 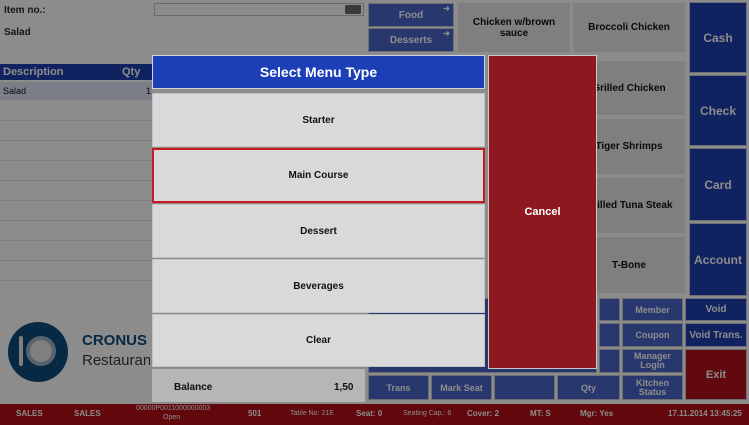 What do you see at coordinates (542, 212) in the screenshot?
I see `cancel-button: Cancel` at bounding box center [542, 212].